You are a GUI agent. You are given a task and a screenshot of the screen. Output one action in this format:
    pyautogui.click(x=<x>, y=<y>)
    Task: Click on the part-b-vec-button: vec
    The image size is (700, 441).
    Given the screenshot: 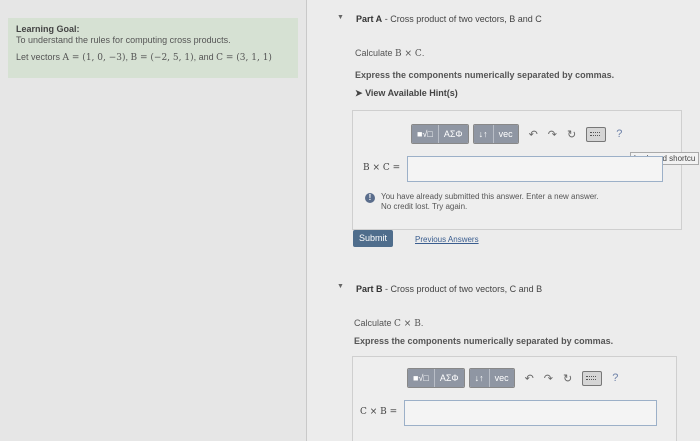 What is the action you would take?
    pyautogui.click(x=501, y=378)
    